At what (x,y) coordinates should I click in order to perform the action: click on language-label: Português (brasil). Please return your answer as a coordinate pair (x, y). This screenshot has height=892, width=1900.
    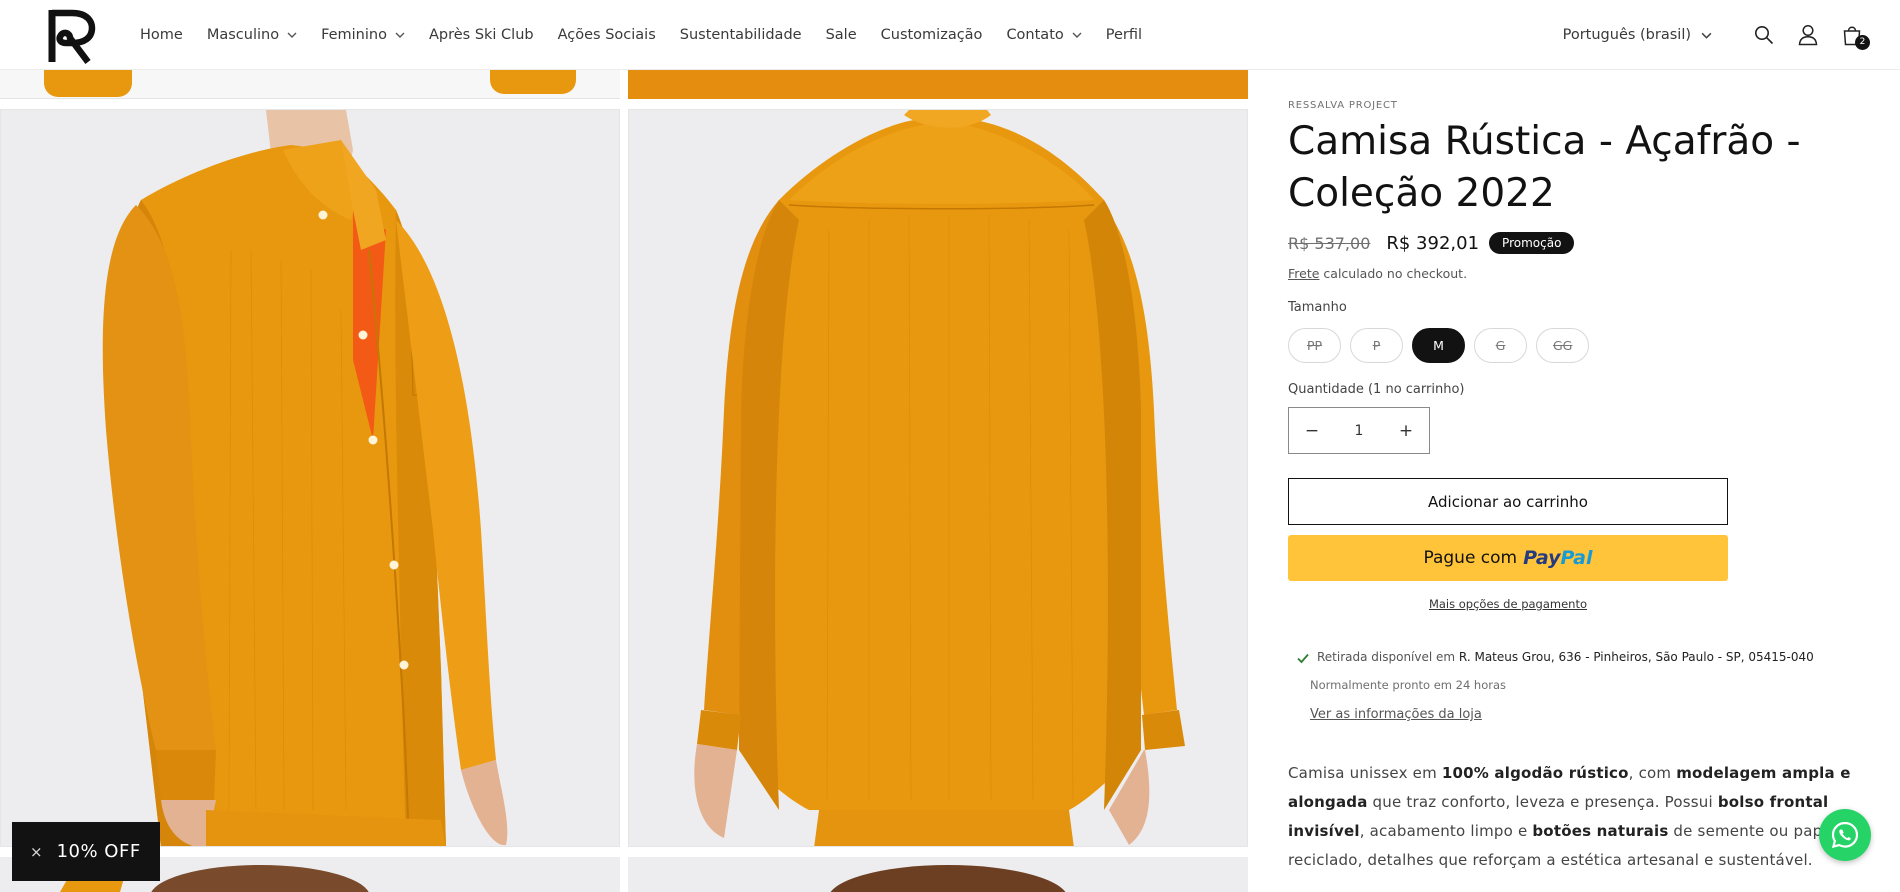
    Looking at the image, I should click on (1626, 35).